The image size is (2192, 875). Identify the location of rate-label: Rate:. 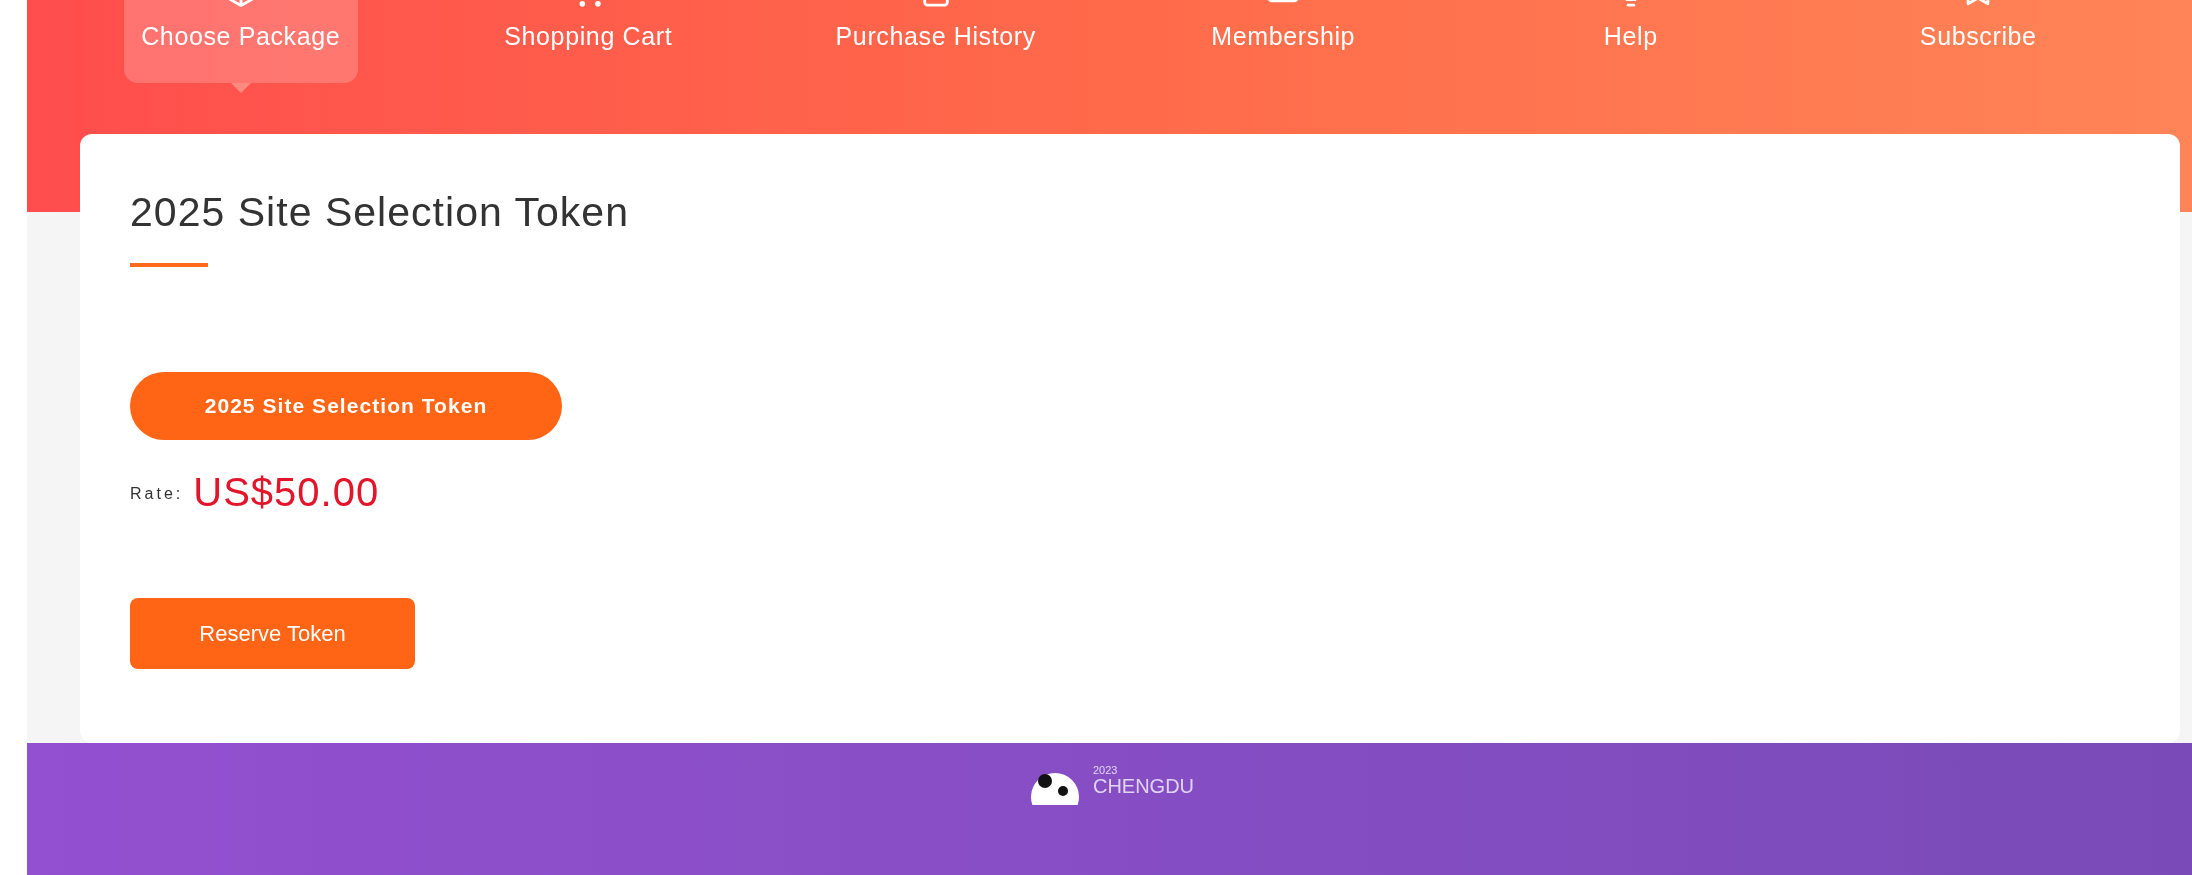
(157, 494).